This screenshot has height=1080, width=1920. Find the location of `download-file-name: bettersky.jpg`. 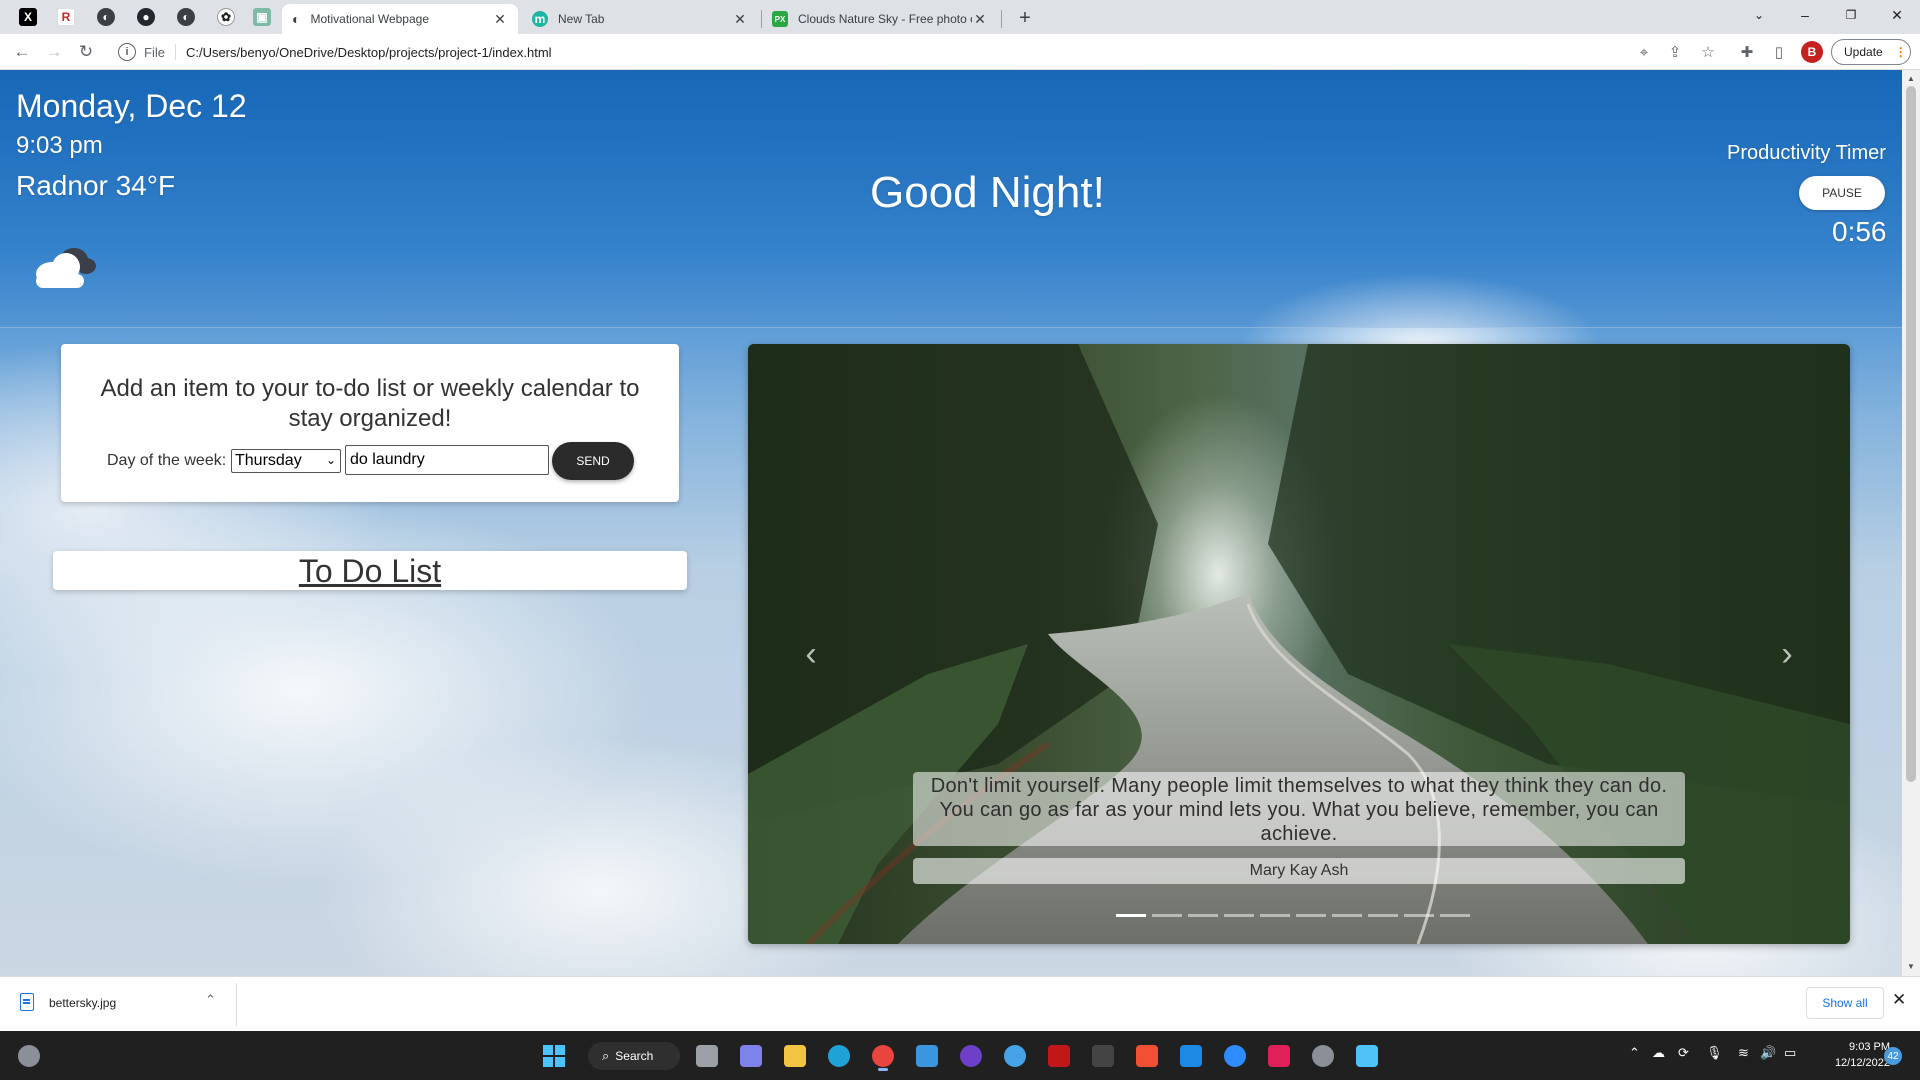

download-file-name: bettersky.jpg is located at coordinates (82, 1003).